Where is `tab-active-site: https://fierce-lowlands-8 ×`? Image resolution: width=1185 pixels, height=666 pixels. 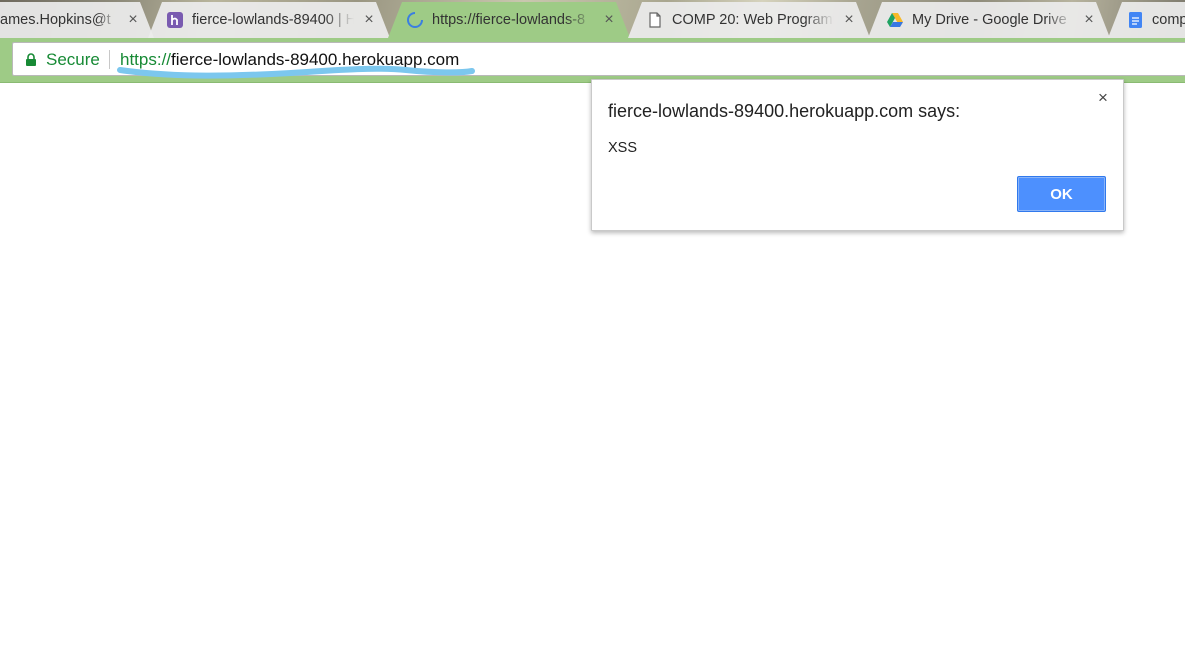 tab-active-site: https://fierce-lowlands-8 × is located at coordinates (509, 20).